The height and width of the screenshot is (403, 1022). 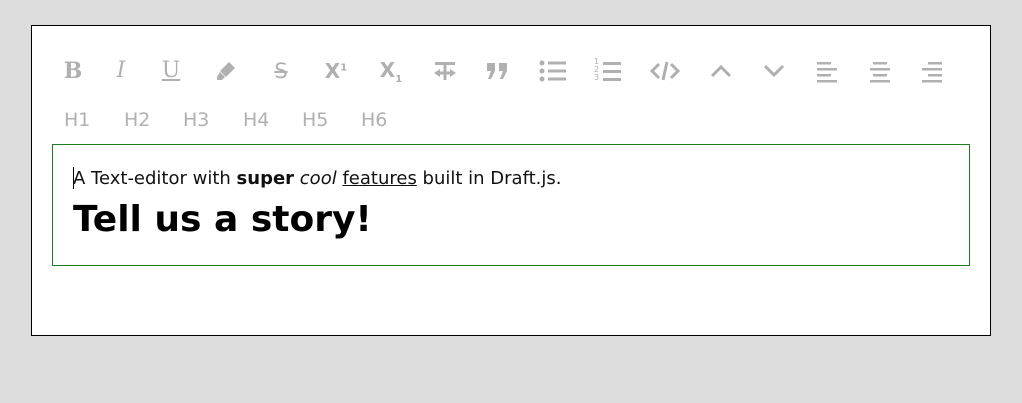 I want to click on align-right-button, so click(x=932, y=71).